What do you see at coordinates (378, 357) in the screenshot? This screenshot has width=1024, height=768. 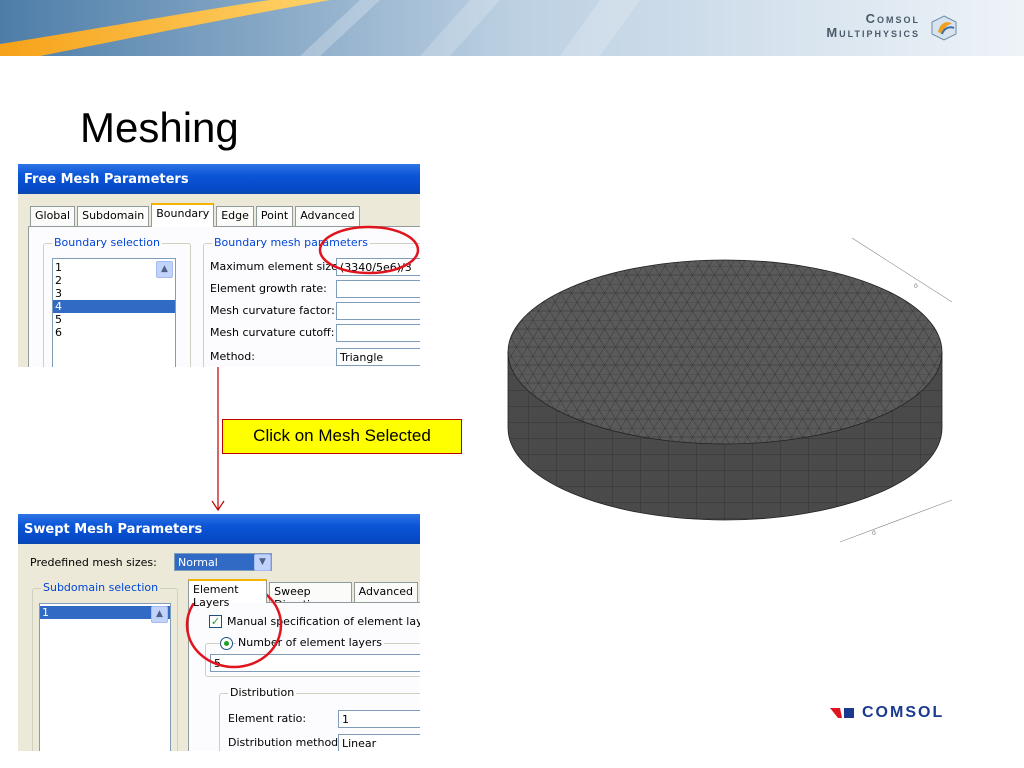 I see `method-select: Triangle` at bounding box center [378, 357].